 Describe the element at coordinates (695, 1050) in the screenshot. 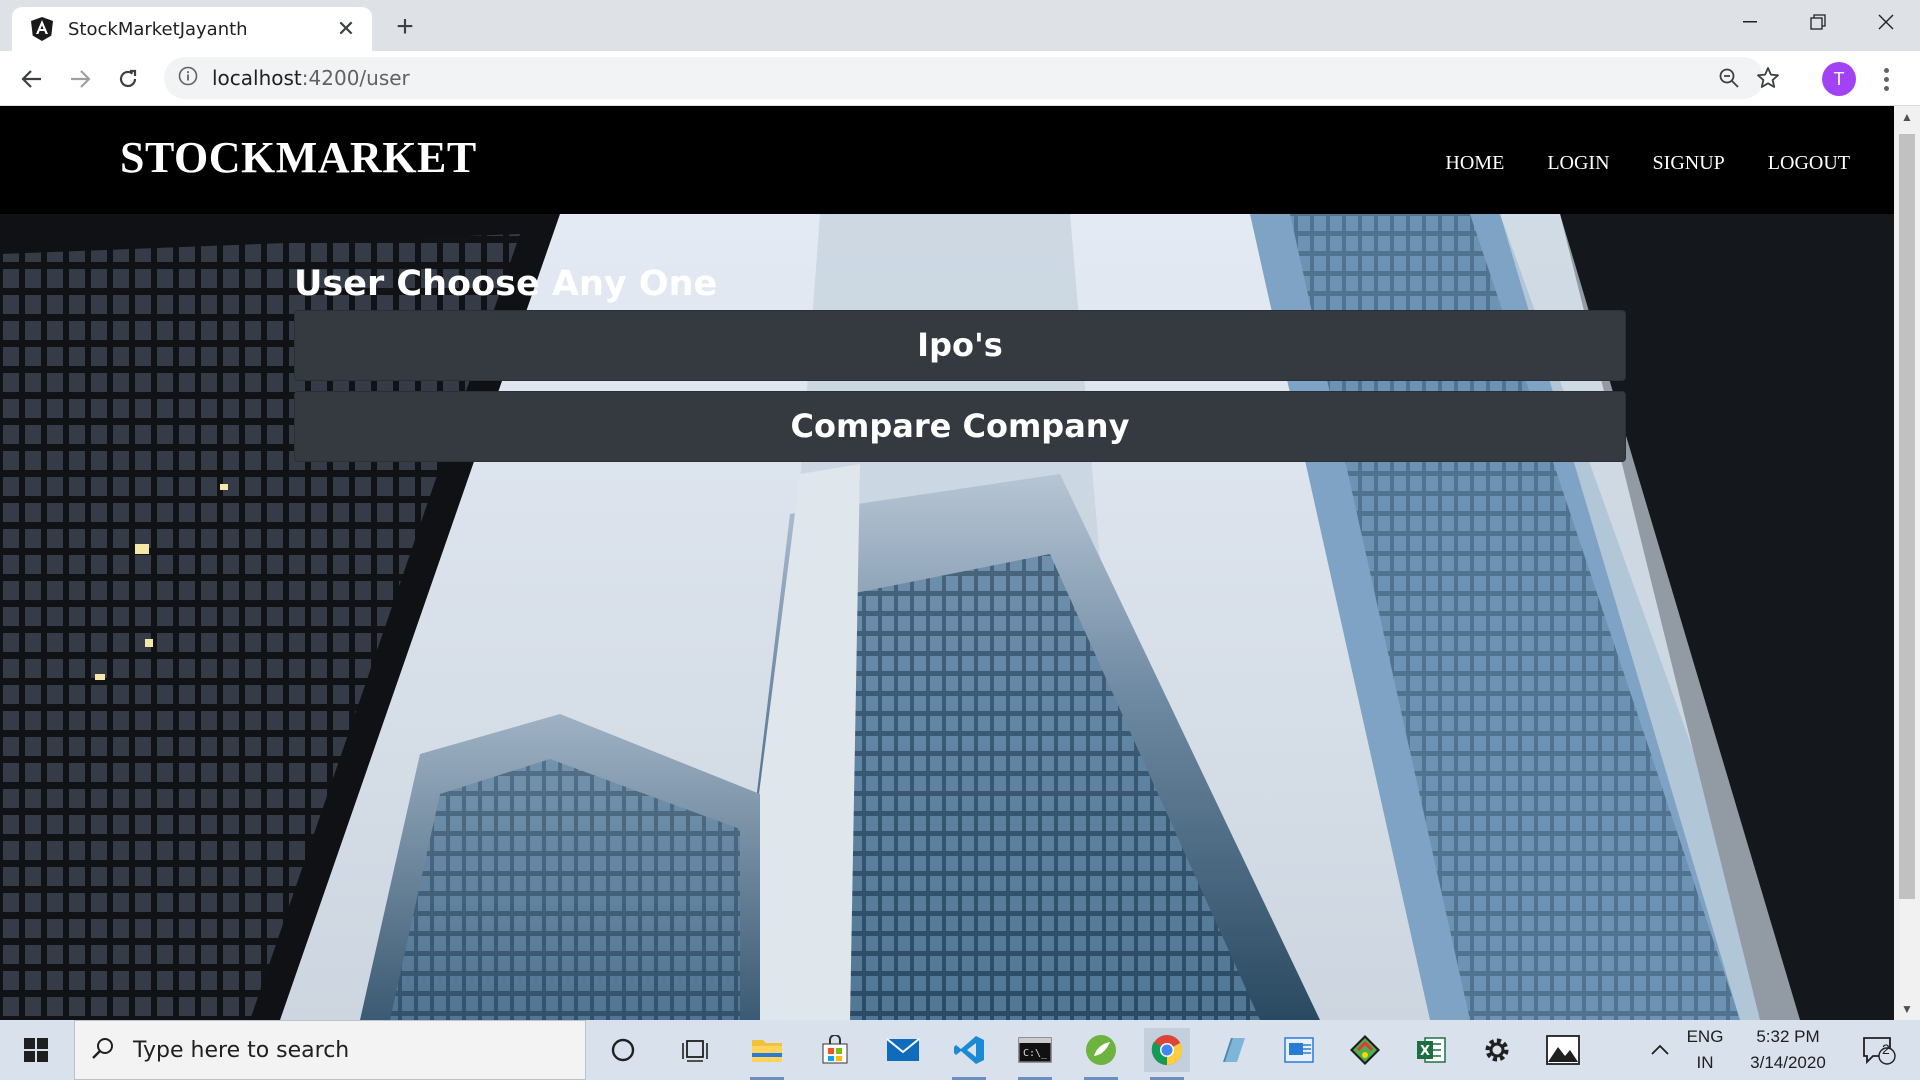

I see `task-view-icon` at that location.